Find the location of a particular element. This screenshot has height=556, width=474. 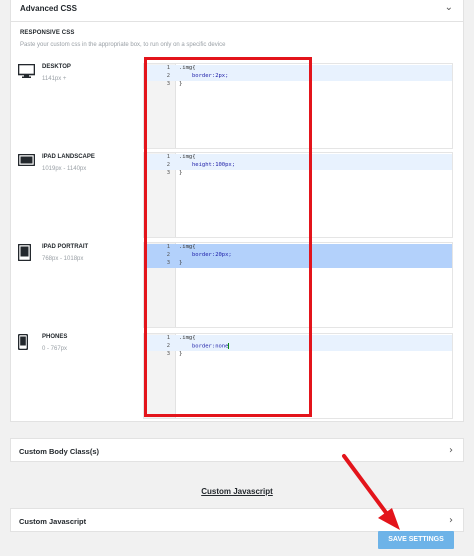

arrow-annotation-icon is located at coordinates (371, 492).